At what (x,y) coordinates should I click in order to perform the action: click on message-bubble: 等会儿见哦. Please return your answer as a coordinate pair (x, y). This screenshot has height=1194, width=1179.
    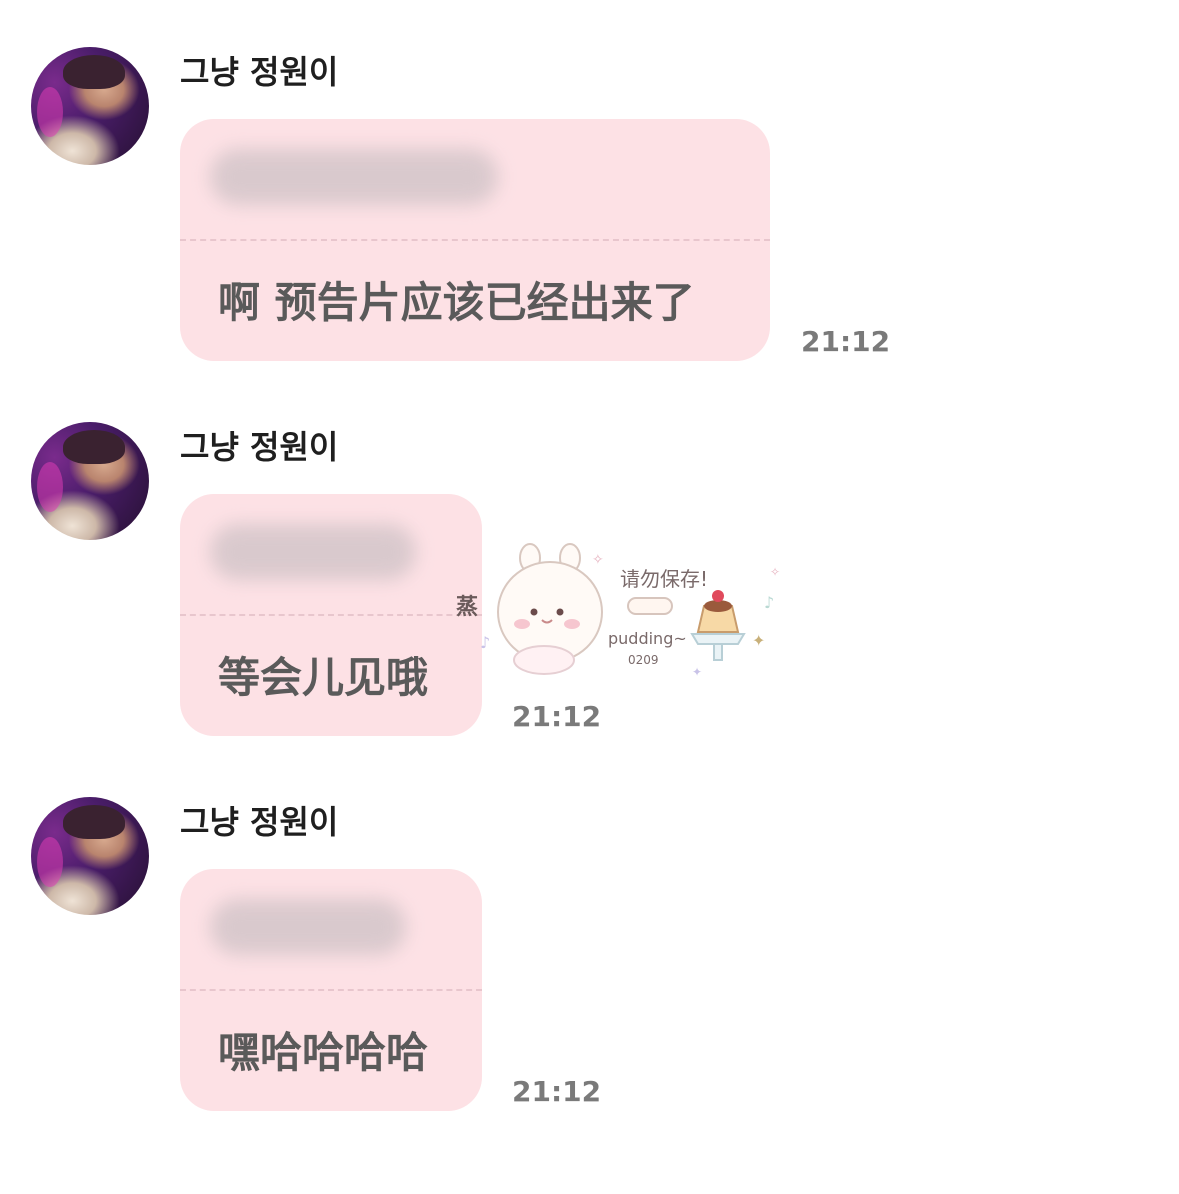
    Looking at the image, I should click on (331, 615).